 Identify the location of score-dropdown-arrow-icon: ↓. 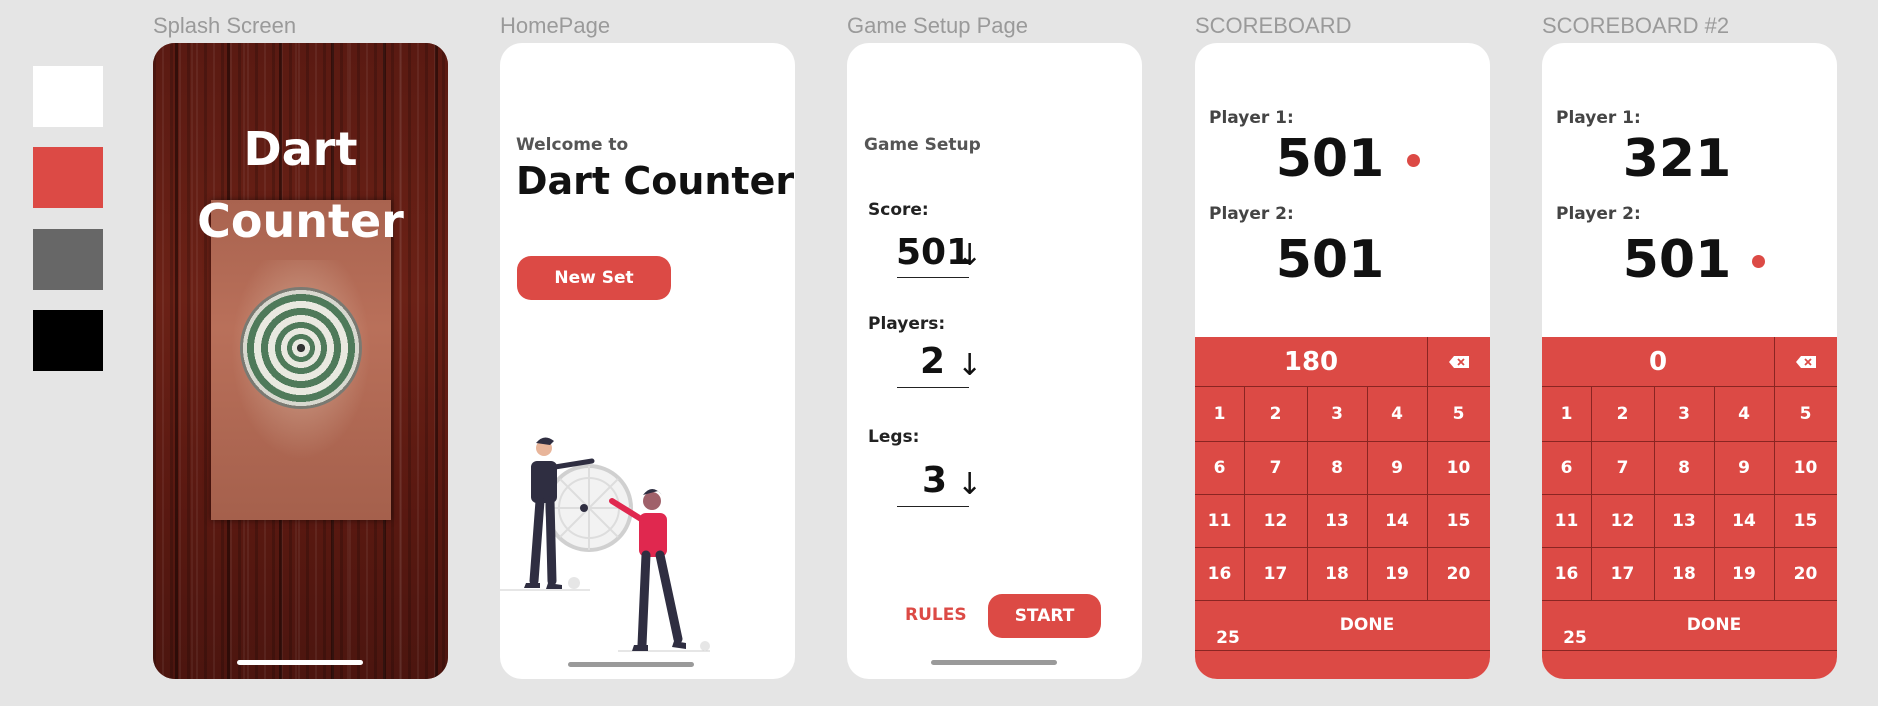
(969, 255).